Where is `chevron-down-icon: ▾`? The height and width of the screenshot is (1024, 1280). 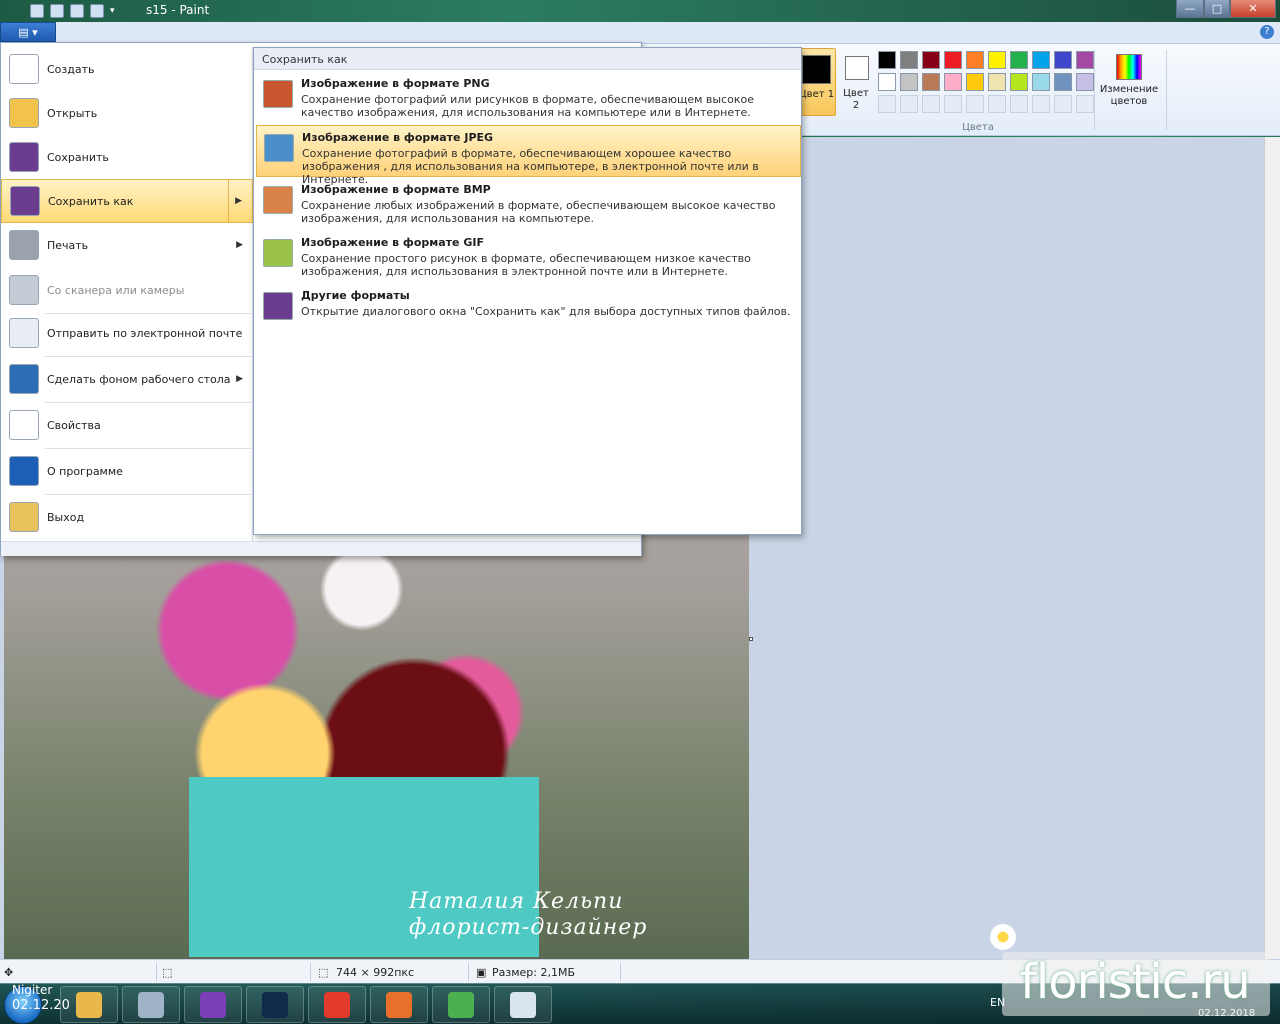 chevron-down-icon: ▾ is located at coordinates (112, 11).